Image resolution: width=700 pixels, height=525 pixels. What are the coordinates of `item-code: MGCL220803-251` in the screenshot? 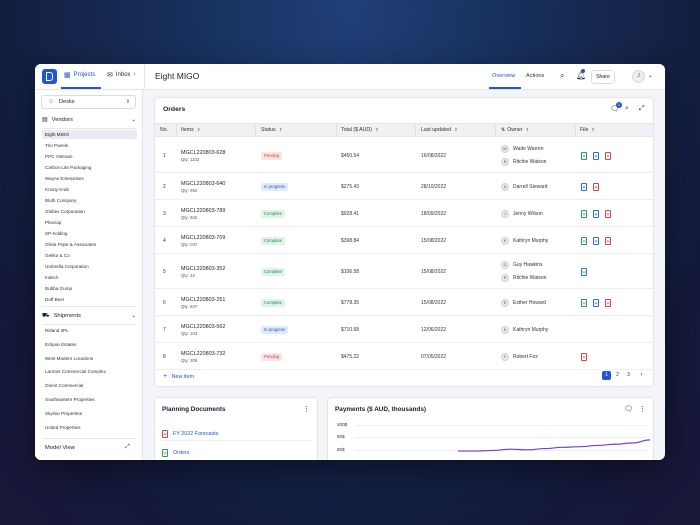 It's located at (203, 300).